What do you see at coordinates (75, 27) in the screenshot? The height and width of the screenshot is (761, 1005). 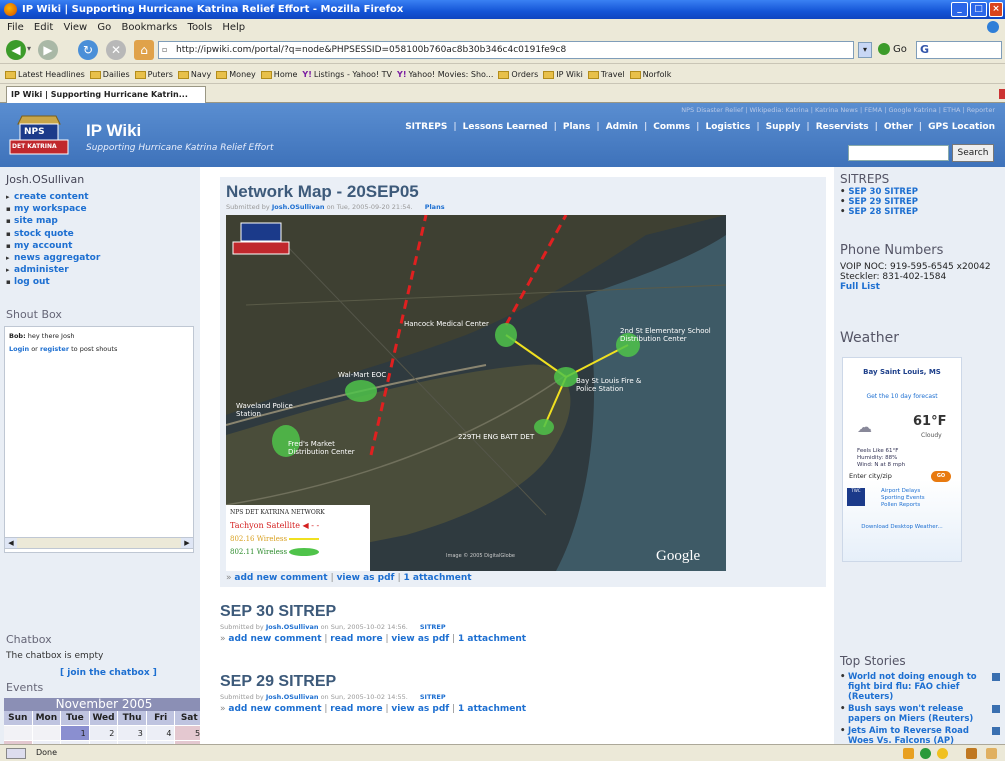 I see `menu-view: View` at bounding box center [75, 27].